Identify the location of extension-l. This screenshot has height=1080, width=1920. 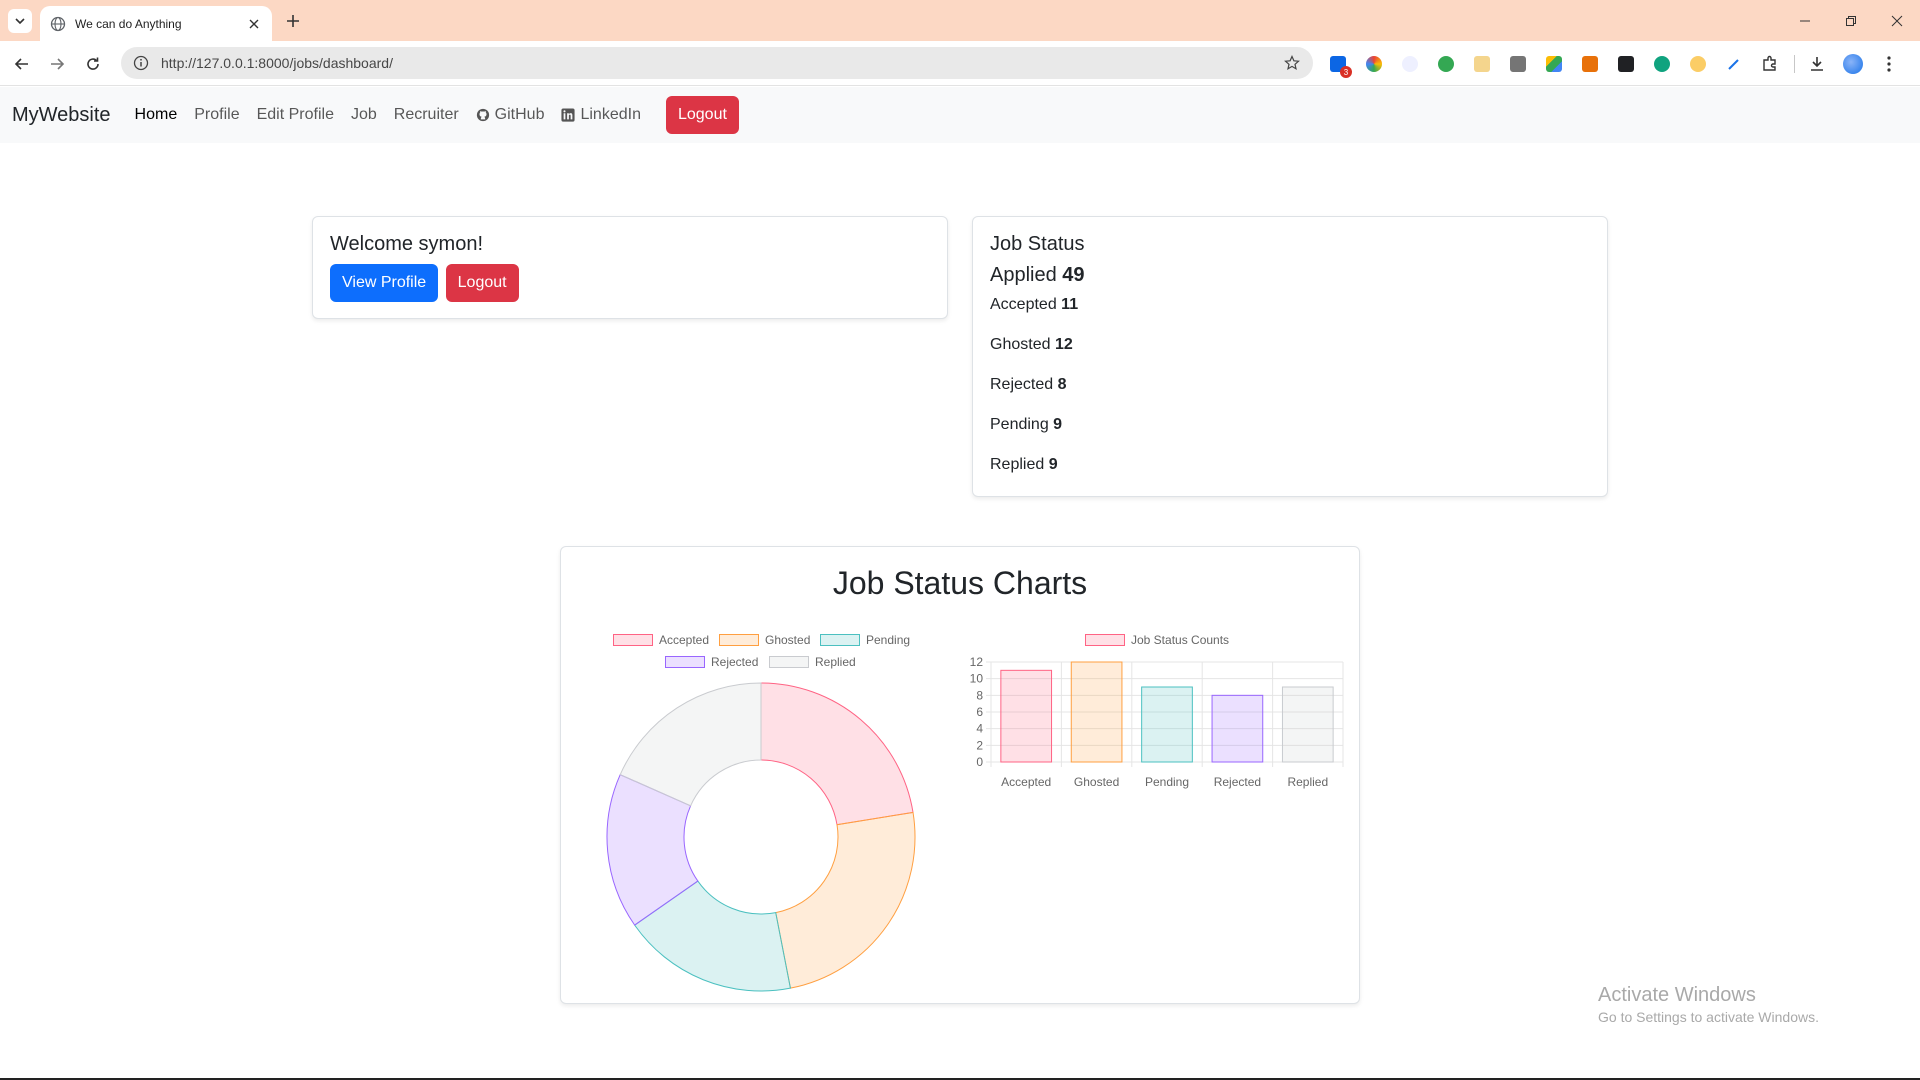
(1518, 64).